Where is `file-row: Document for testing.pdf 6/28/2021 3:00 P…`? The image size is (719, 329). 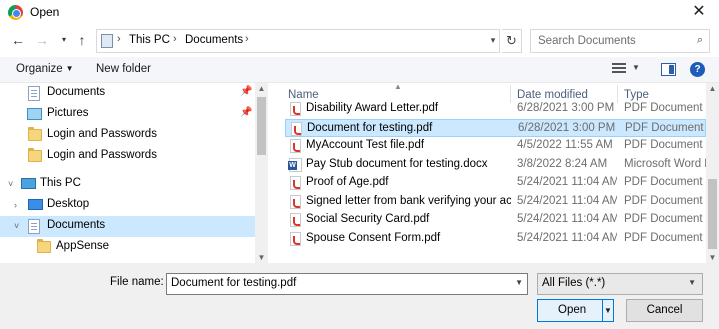
file-row: Document for testing.pdf 6/28/2021 3:00 P… is located at coordinates (495, 127).